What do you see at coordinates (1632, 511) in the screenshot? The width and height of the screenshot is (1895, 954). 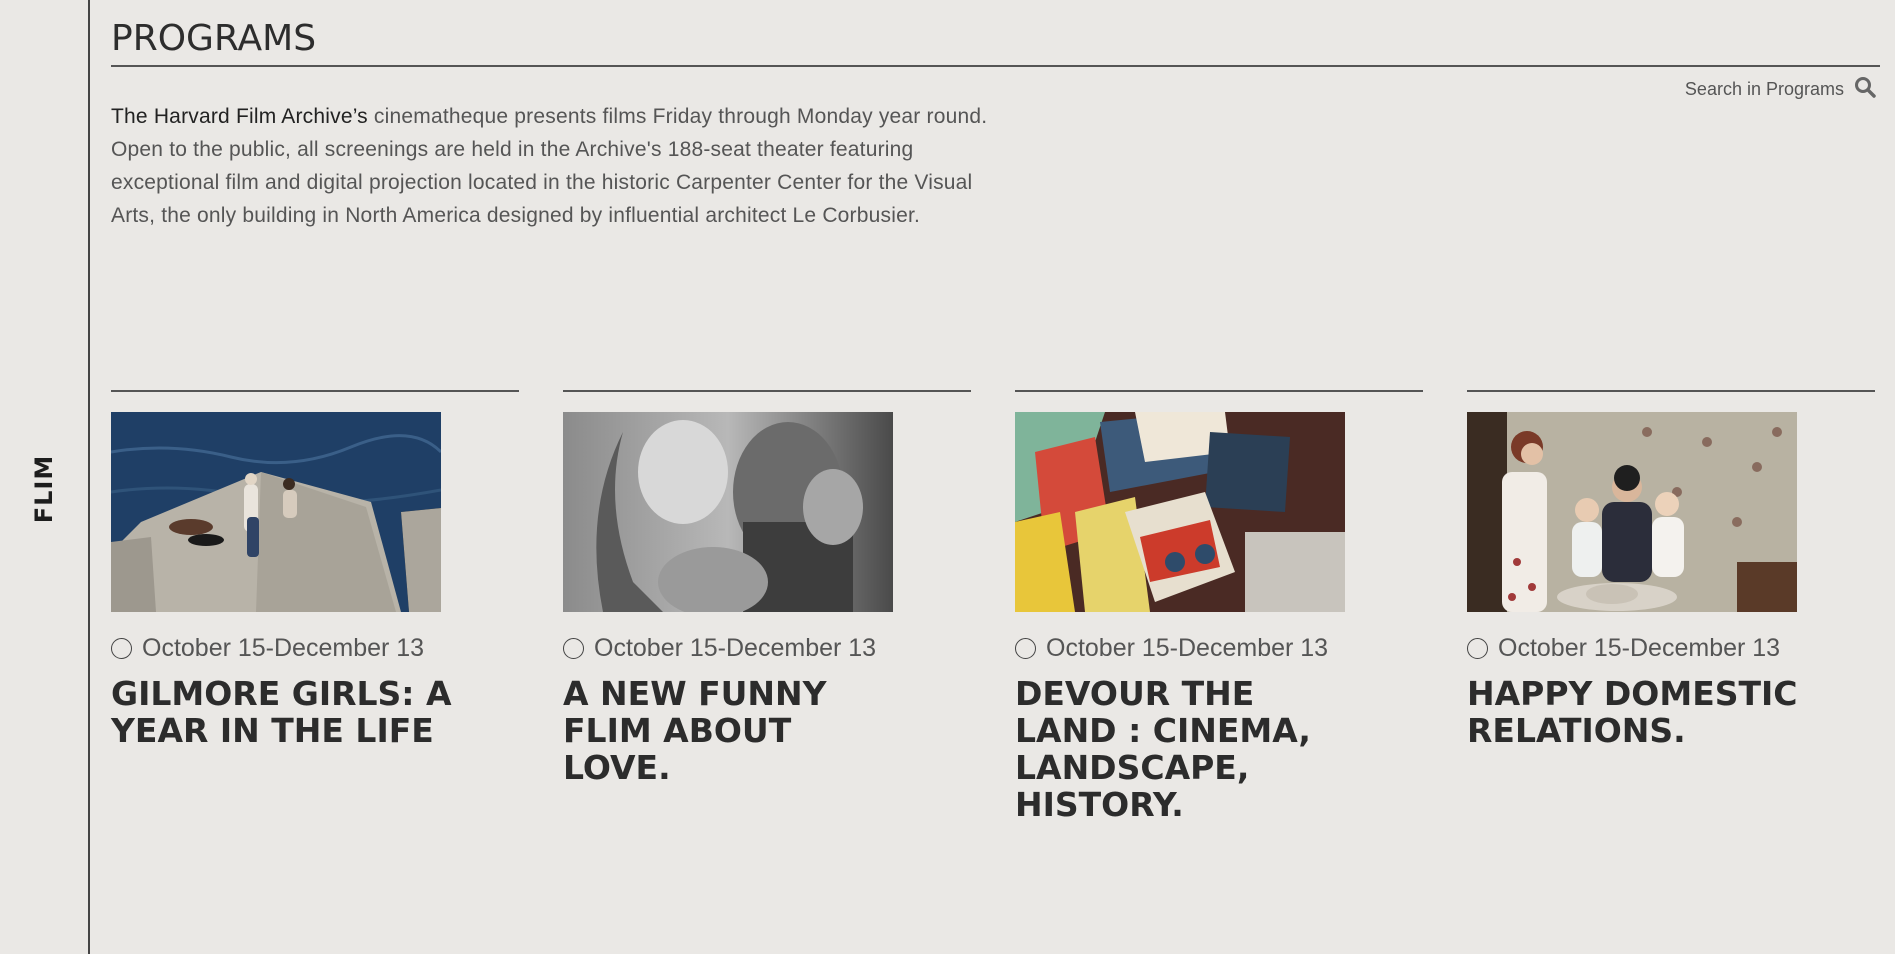 I see `program-image-family-baking` at bounding box center [1632, 511].